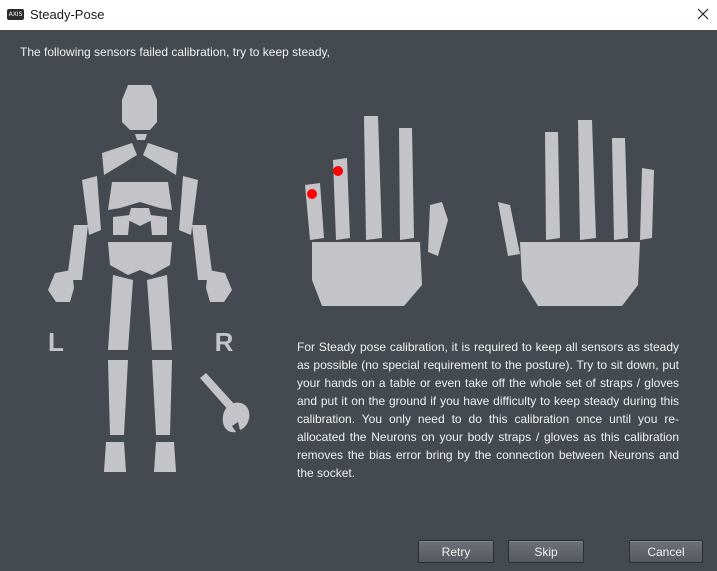  What do you see at coordinates (15, 14) in the screenshot?
I see `app-logo-icon: AXIS` at bounding box center [15, 14].